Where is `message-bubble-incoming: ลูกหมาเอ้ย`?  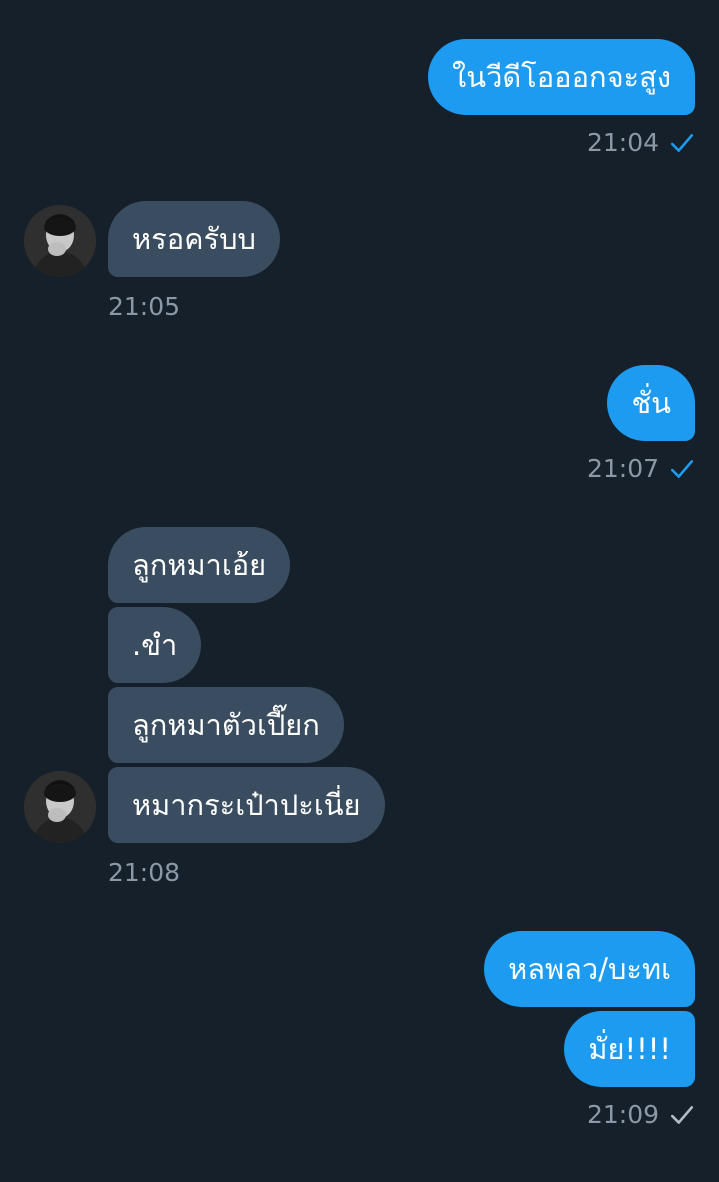
message-bubble-incoming: ลูกหมาเอ้ย is located at coordinates (199, 565).